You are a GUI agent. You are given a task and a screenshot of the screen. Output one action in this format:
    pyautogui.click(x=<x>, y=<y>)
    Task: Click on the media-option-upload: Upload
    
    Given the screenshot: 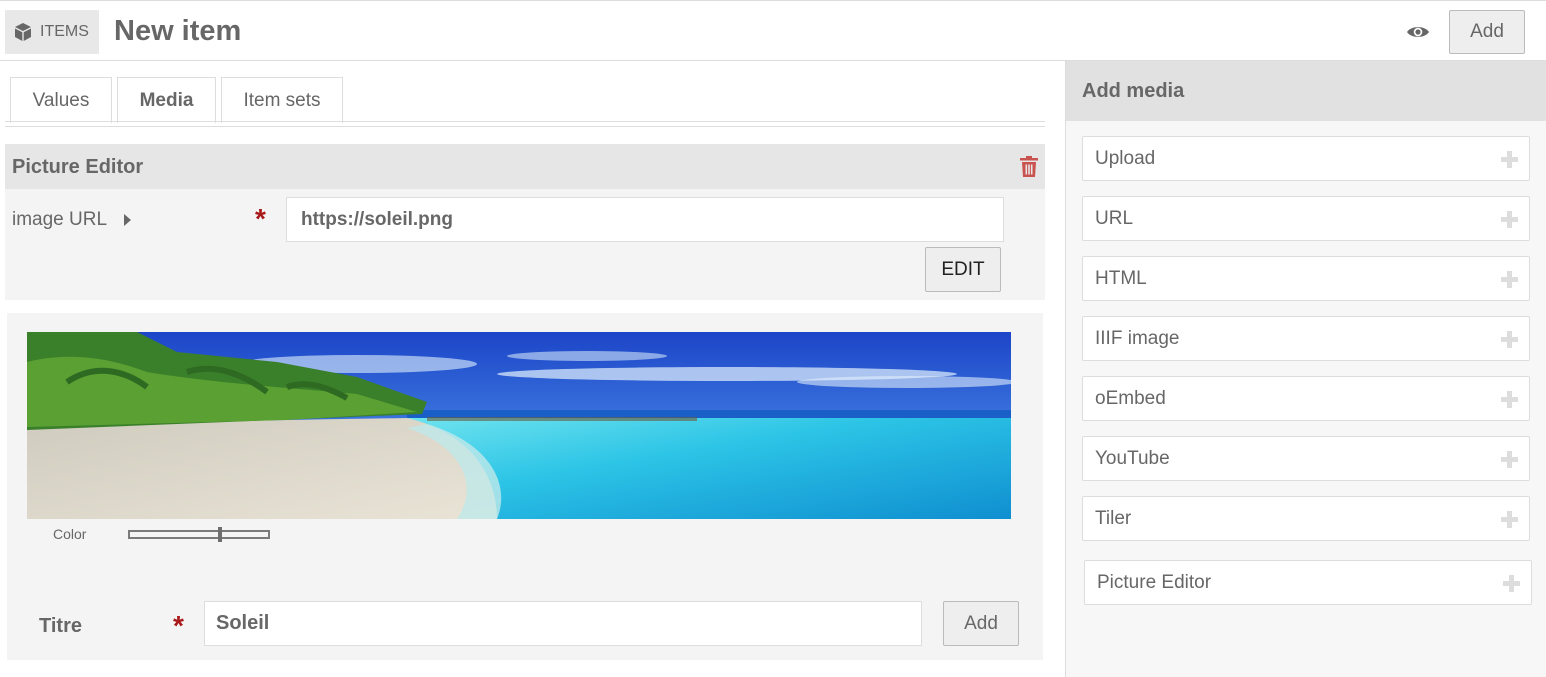 What is the action you would take?
    pyautogui.click(x=1306, y=158)
    